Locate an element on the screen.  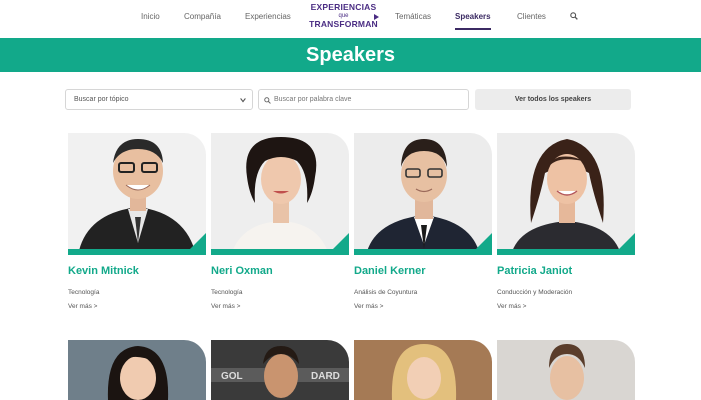
speaker-name: Patricia Janiot is located at coordinates (534, 271).